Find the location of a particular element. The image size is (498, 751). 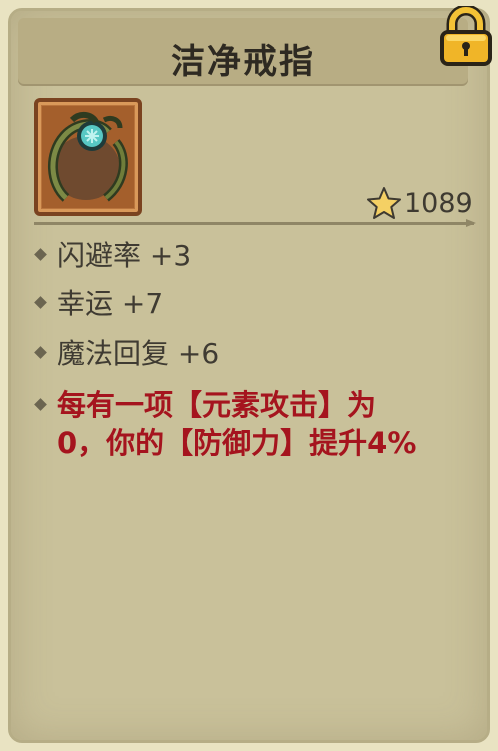

stat-row: 闪避率 +3 is located at coordinates (112, 256).